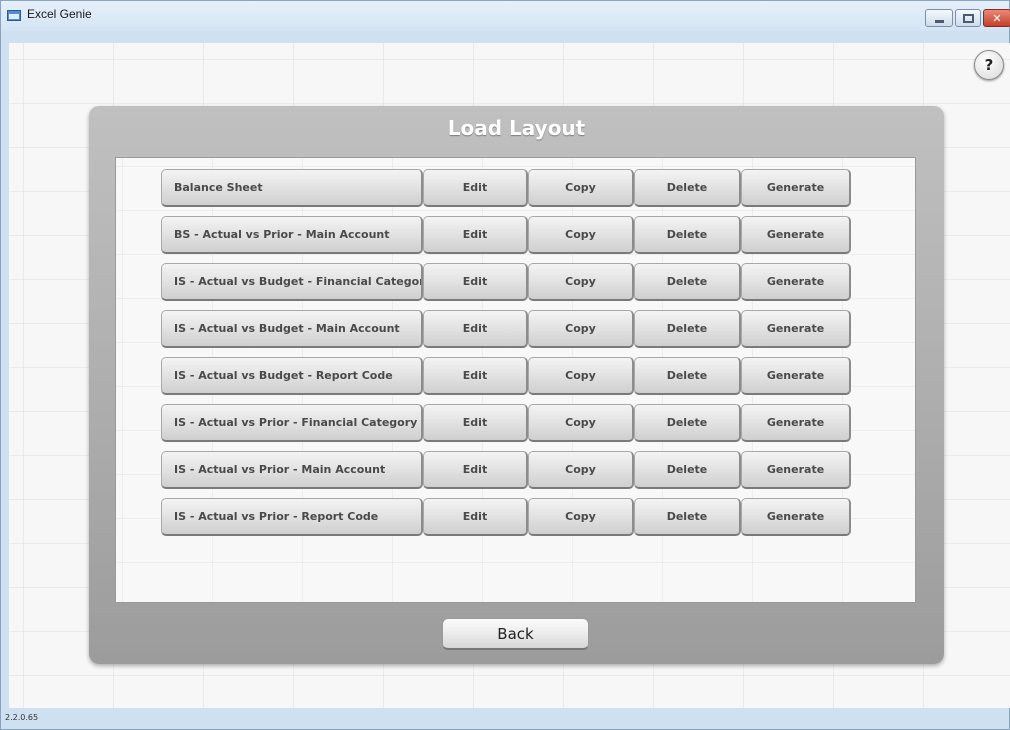  What do you see at coordinates (968, 18) in the screenshot?
I see `maximize-button` at bounding box center [968, 18].